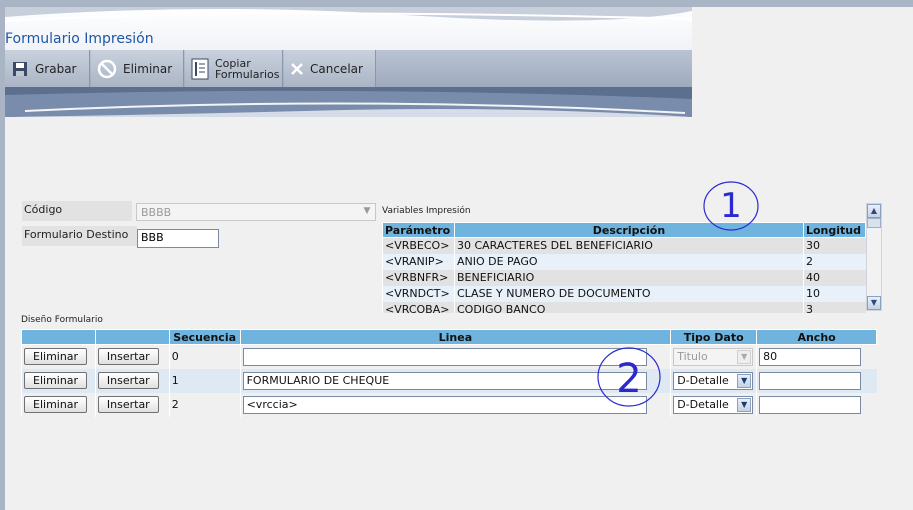  Describe the element at coordinates (200, 68) in the screenshot. I see `copy-document-icon` at that location.